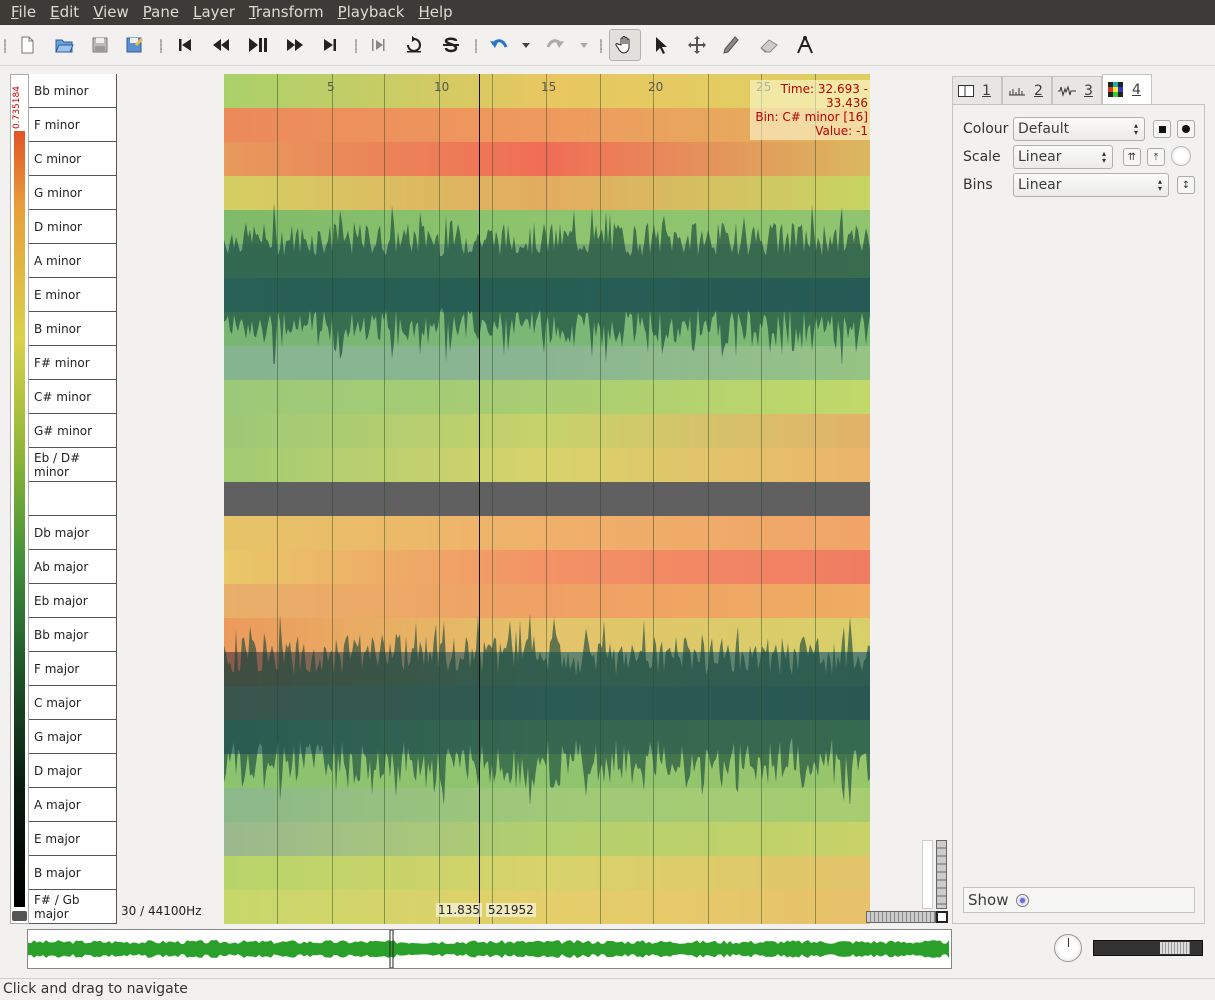 This screenshot has width=1215, height=1000. Describe the element at coordinates (1127, 89) in the screenshot. I see `tab-4: 4` at that location.